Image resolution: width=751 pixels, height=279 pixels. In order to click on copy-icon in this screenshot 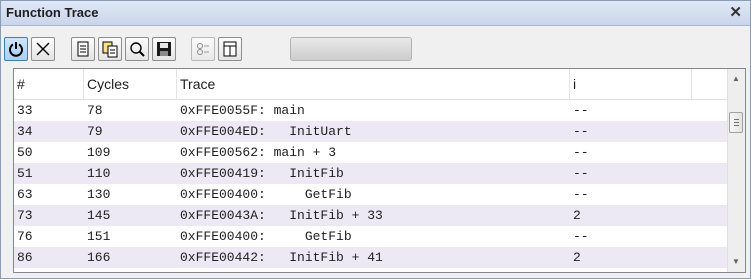, I will do `click(110, 49)`.